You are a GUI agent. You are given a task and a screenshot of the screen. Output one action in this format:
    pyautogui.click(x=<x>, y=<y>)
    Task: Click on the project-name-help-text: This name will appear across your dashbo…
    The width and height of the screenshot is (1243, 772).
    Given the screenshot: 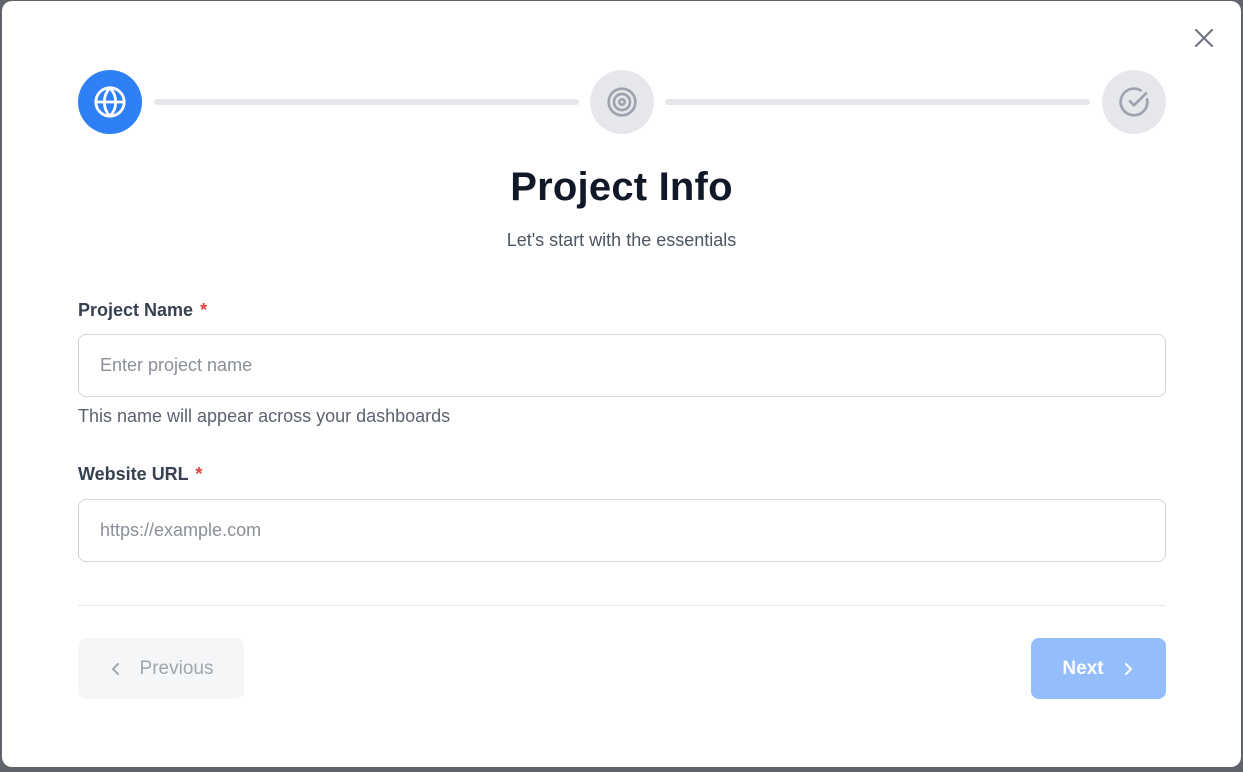 What is the action you would take?
    pyautogui.click(x=264, y=416)
    